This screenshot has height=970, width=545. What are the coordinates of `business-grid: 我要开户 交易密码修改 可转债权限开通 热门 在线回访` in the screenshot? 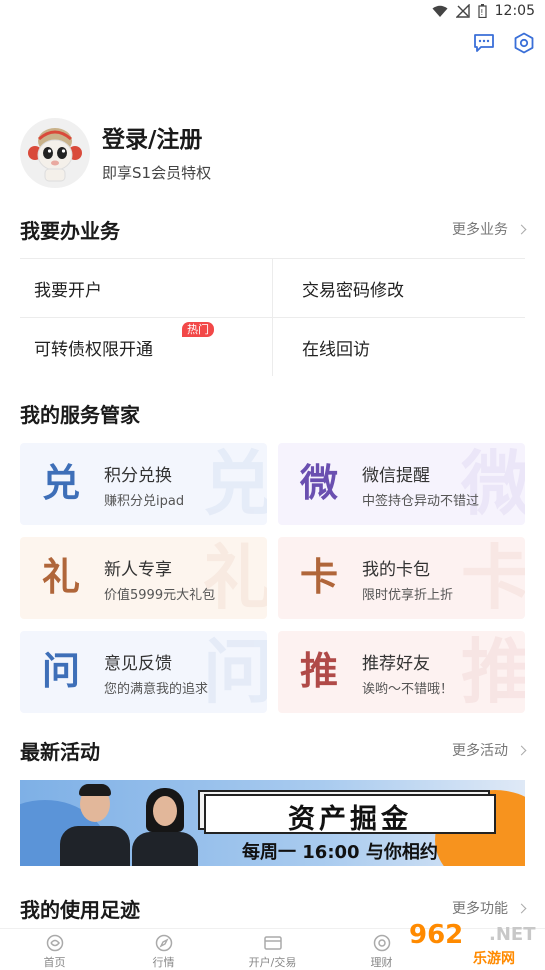 It's located at (272, 317).